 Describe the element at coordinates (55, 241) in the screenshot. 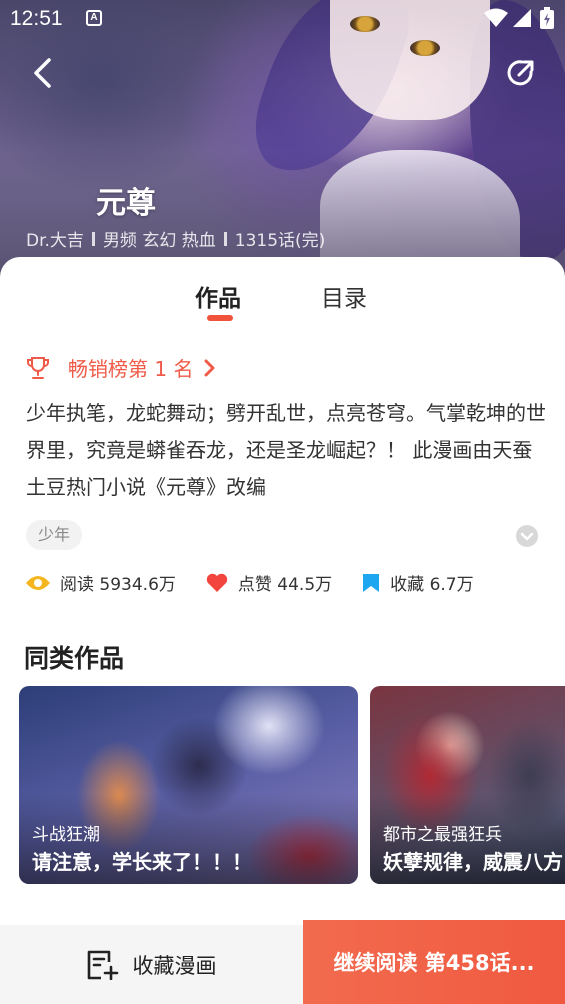

I see `comic-author: Dr.大吉` at that location.